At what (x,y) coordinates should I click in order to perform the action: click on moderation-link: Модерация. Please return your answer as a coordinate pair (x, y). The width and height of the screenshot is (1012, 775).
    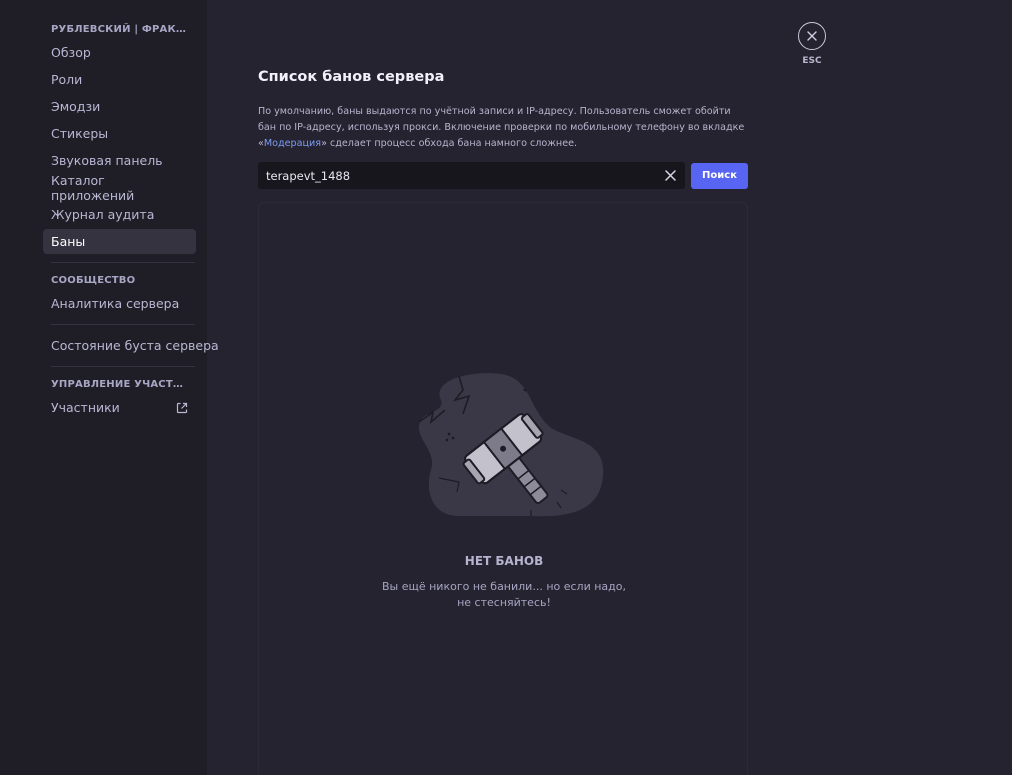
    Looking at the image, I should click on (292, 143).